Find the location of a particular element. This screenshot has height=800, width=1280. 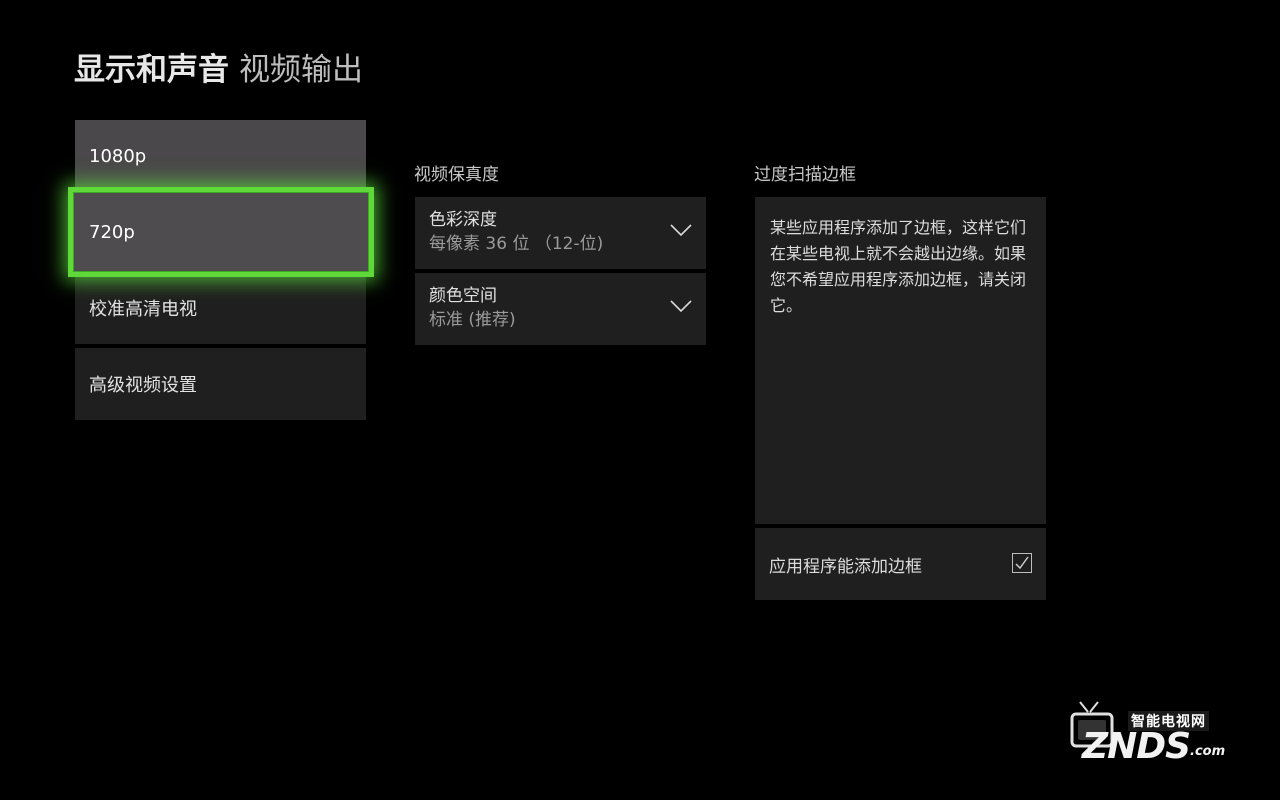

overscan-header: 过度扫描边框 is located at coordinates (805, 175).